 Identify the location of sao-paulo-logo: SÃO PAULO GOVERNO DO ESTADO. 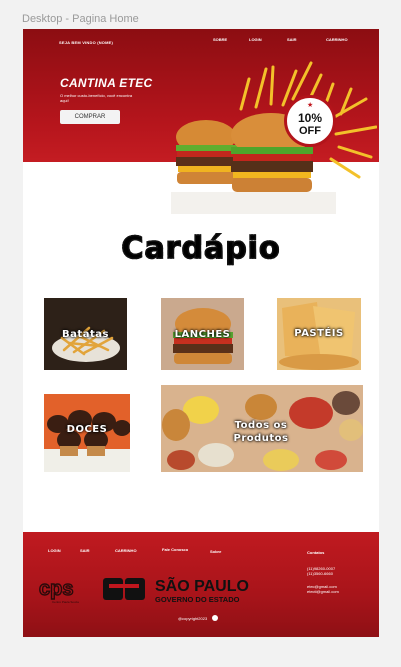
(176, 589).